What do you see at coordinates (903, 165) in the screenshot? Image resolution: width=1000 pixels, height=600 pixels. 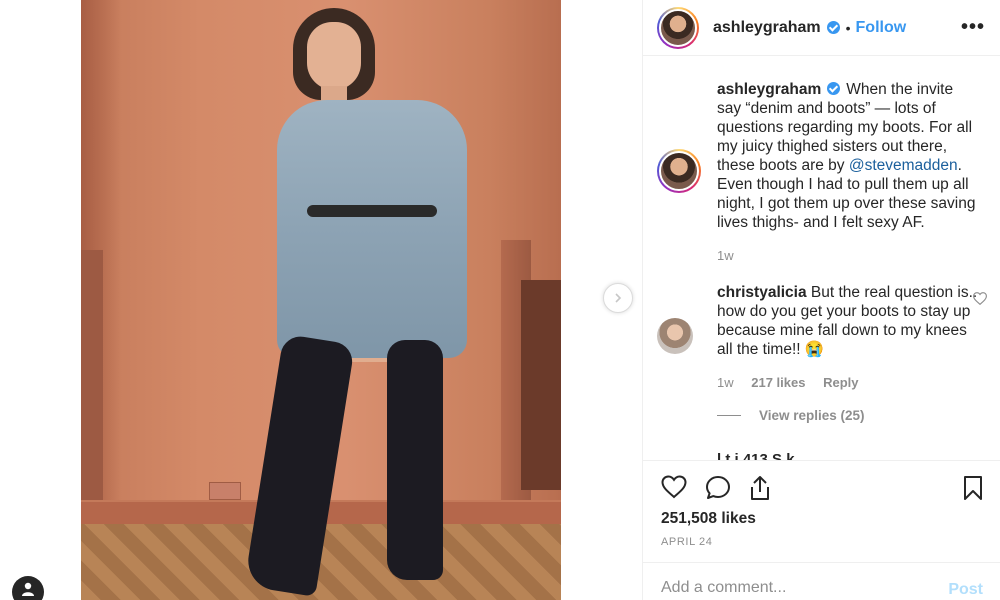 I see `caption-mention-link: @stevemadden` at bounding box center [903, 165].